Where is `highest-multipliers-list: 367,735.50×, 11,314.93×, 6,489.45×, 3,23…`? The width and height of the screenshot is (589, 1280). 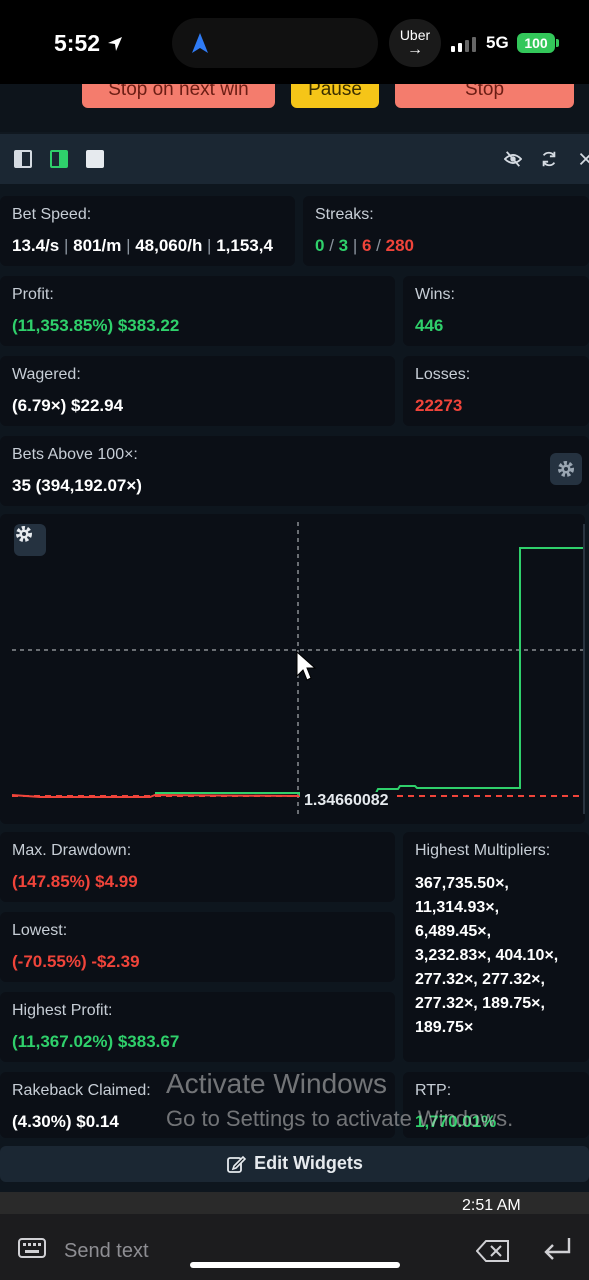 highest-multipliers-list: 367,735.50×, 11,314.93×, 6,489.45×, 3,23… is located at coordinates (502, 956).